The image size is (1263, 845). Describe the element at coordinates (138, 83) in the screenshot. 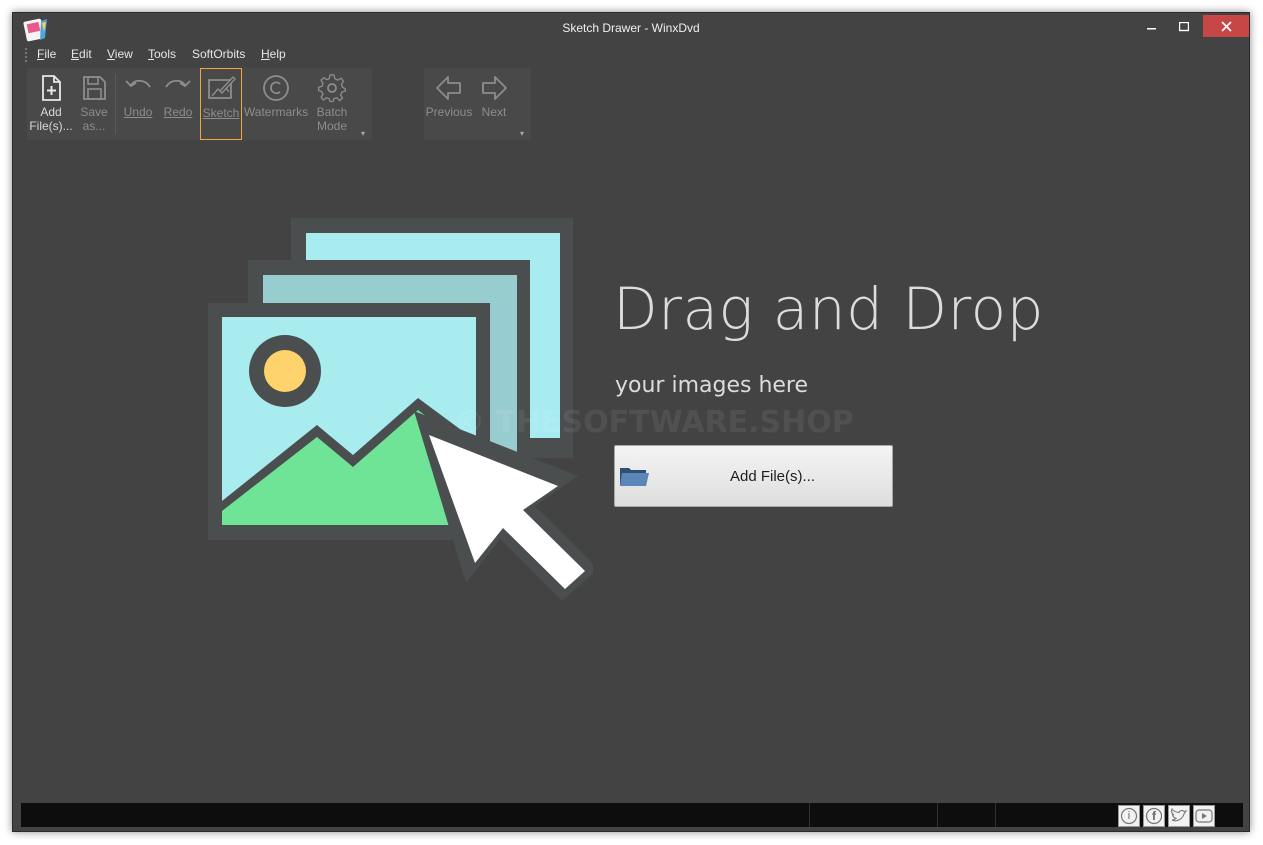

I see `undo-icon` at that location.